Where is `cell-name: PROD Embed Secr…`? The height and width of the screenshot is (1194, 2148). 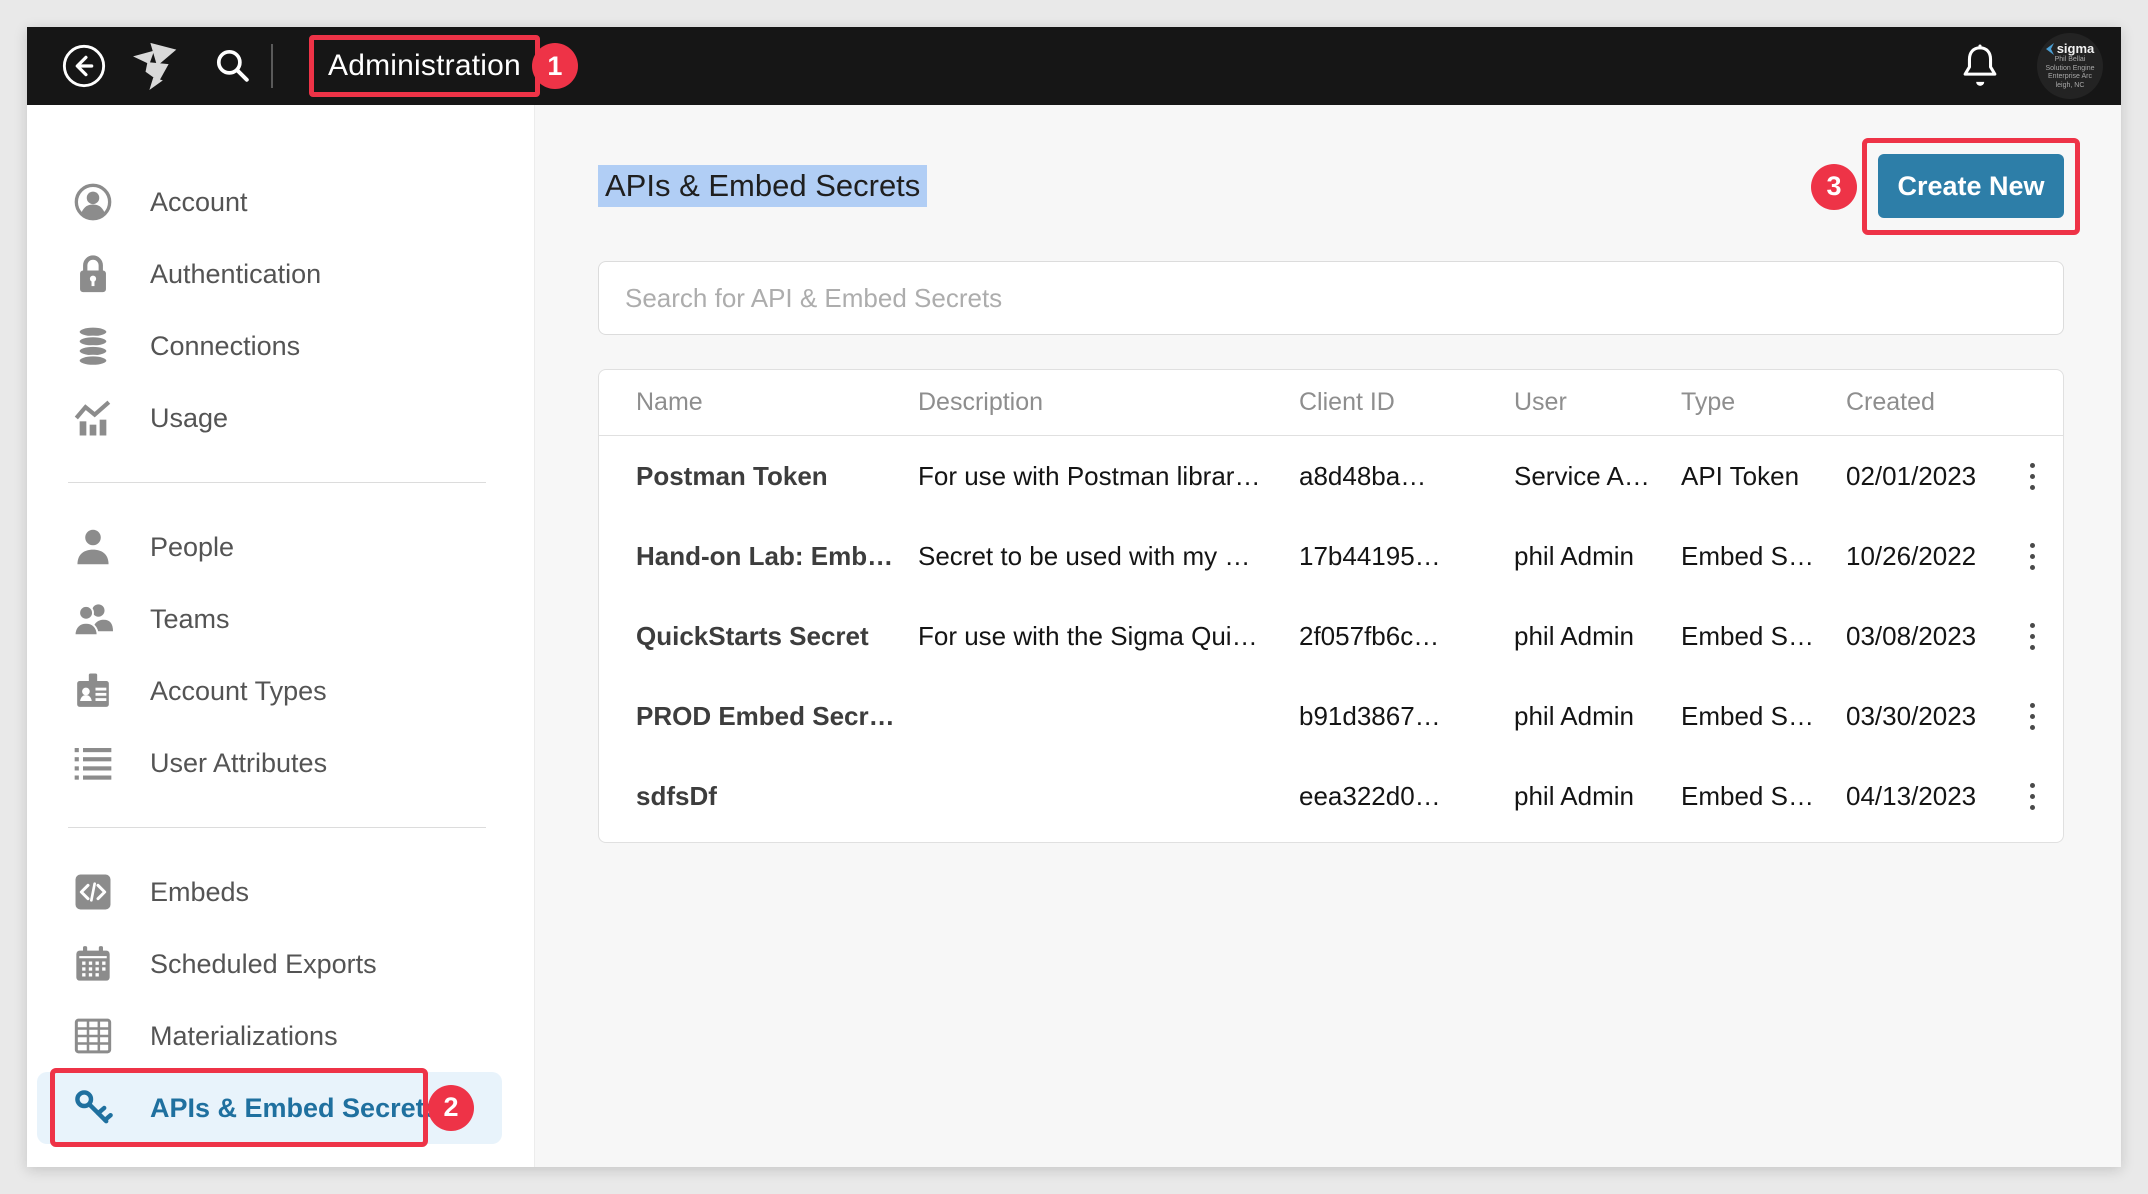
cell-name: PROD Embed Secr… is located at coordinates (765, 715).